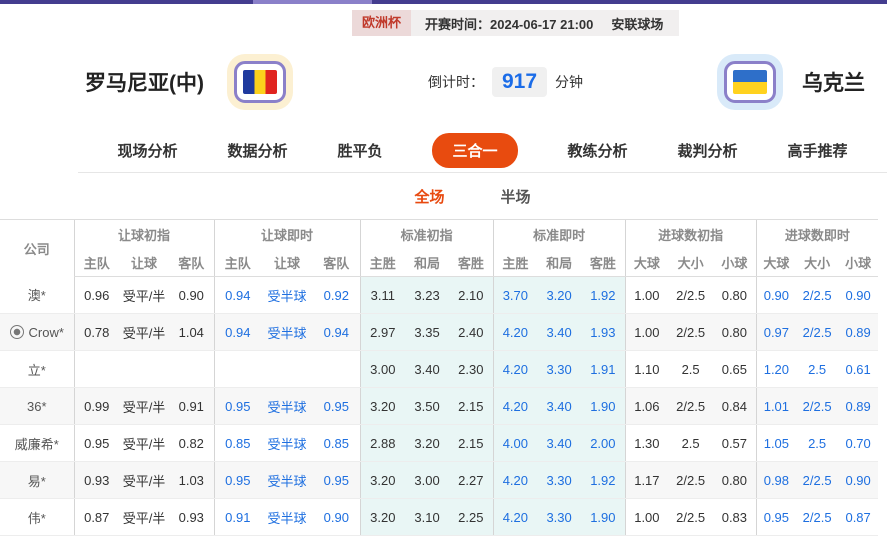 This screenshot has width=887, height=536. What do you see at coordinates (96, 406) in the screenshot?
I see `odds-cell: 0.99` at bounding box center [96, 406].